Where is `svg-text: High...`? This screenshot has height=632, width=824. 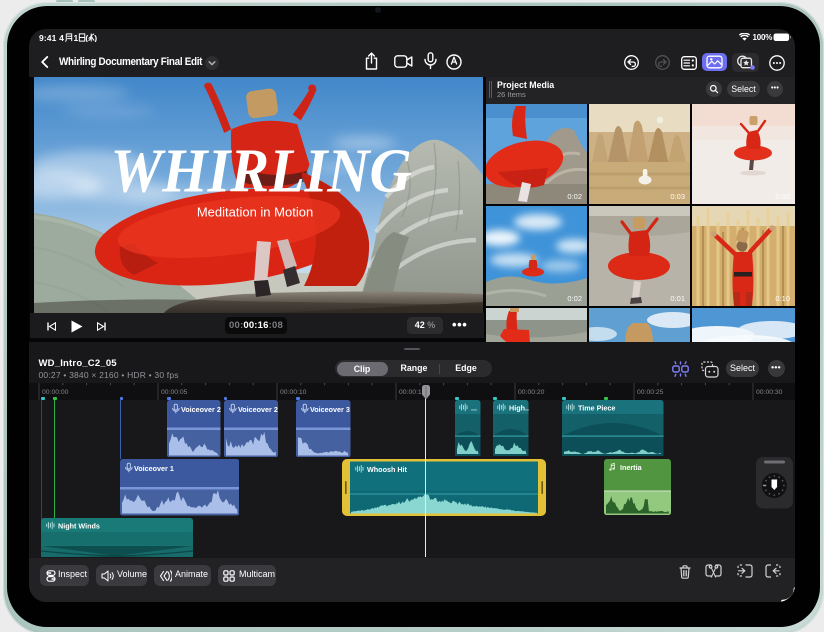
svg-text: High... is located at coordinates (519, 407).